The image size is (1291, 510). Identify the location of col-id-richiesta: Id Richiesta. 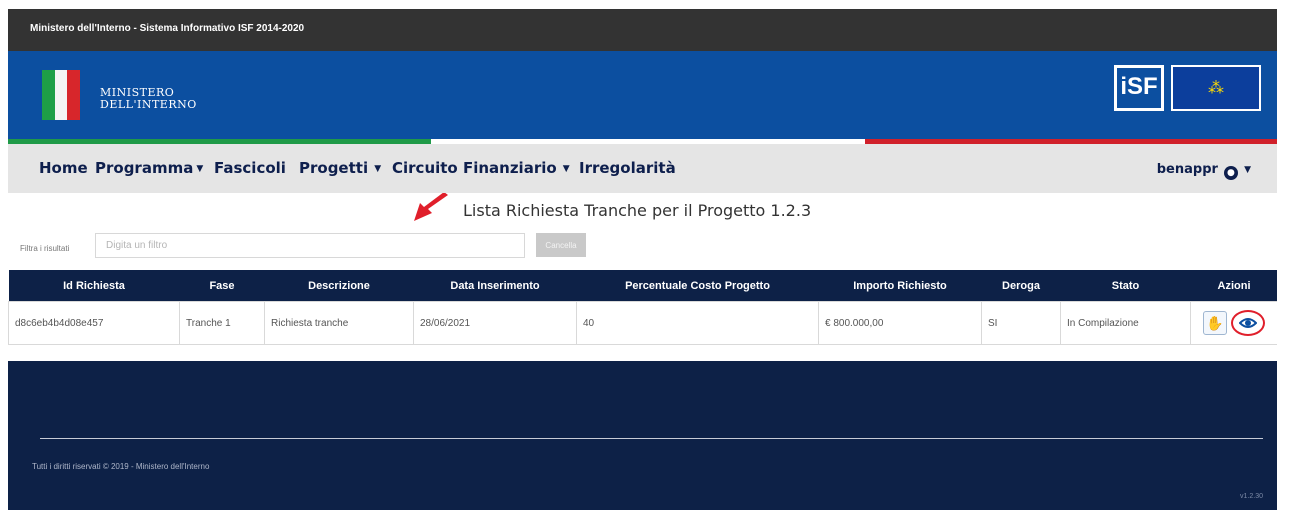
(94, 286).